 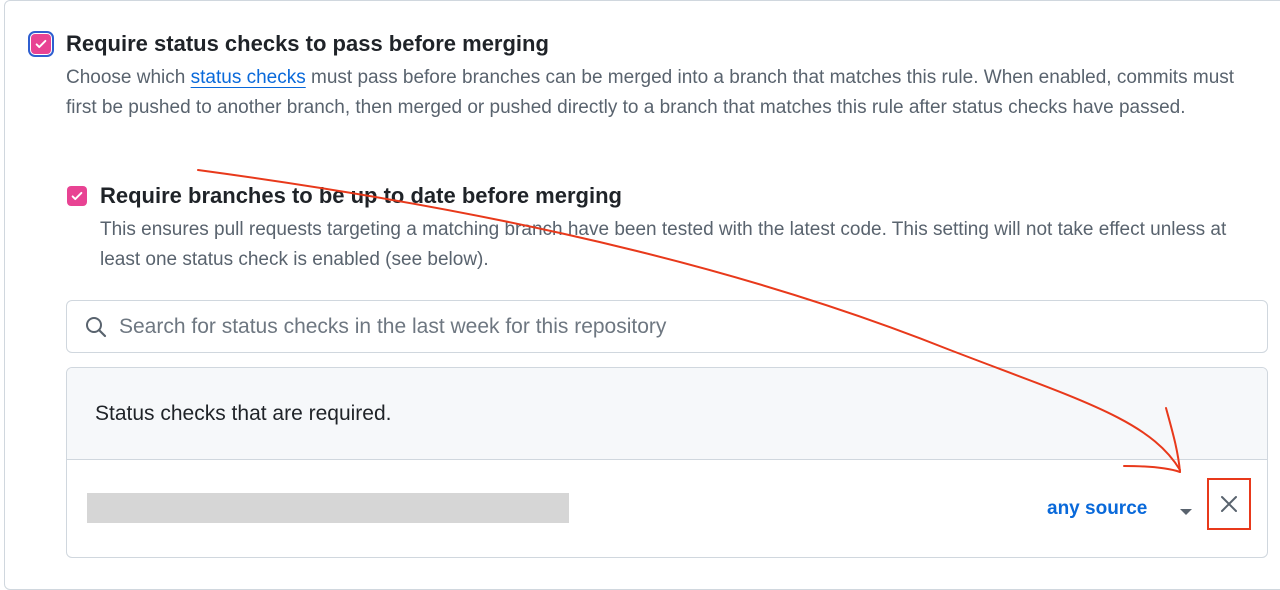 I want to click on status-checks-link: status checks, so click(x=248, y=77).